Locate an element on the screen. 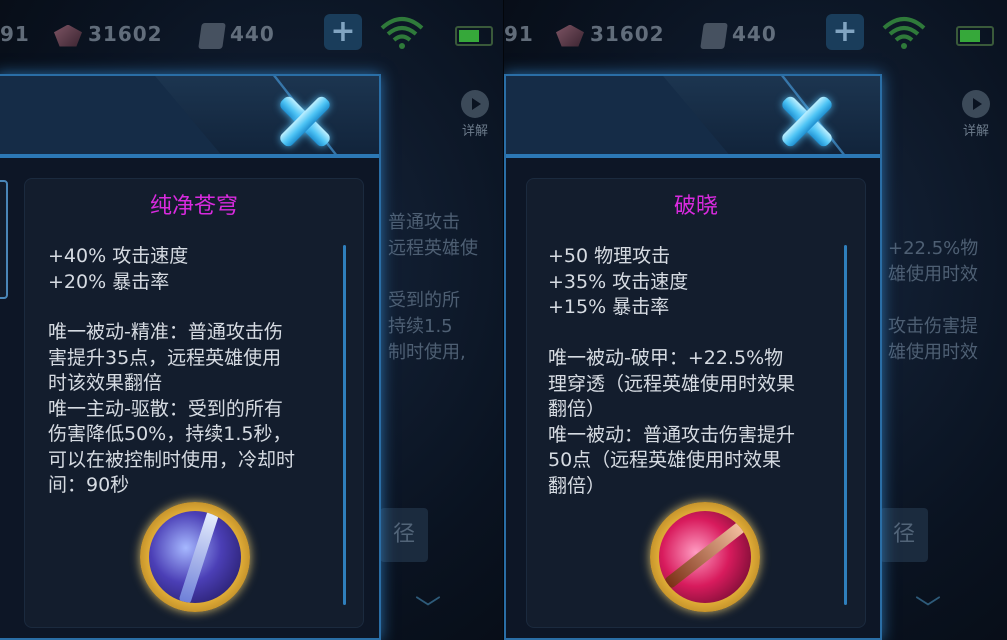 Image resolution: width=1007 pixels, height=640 pixels. item-stats: +50 物理攻击 +35% 攻击速度 +15% 暴击率 is located at coordinates (618, 281).